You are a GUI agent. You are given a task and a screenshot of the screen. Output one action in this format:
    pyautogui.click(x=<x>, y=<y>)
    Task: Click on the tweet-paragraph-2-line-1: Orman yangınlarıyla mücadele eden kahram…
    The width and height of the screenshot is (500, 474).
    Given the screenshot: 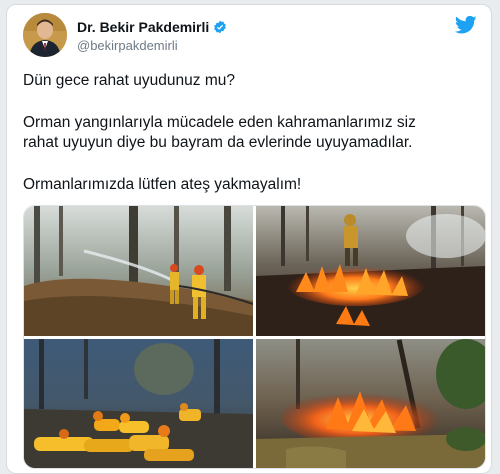 What is the action you would take?
    pyautogui.click(x=219, y=122)
    